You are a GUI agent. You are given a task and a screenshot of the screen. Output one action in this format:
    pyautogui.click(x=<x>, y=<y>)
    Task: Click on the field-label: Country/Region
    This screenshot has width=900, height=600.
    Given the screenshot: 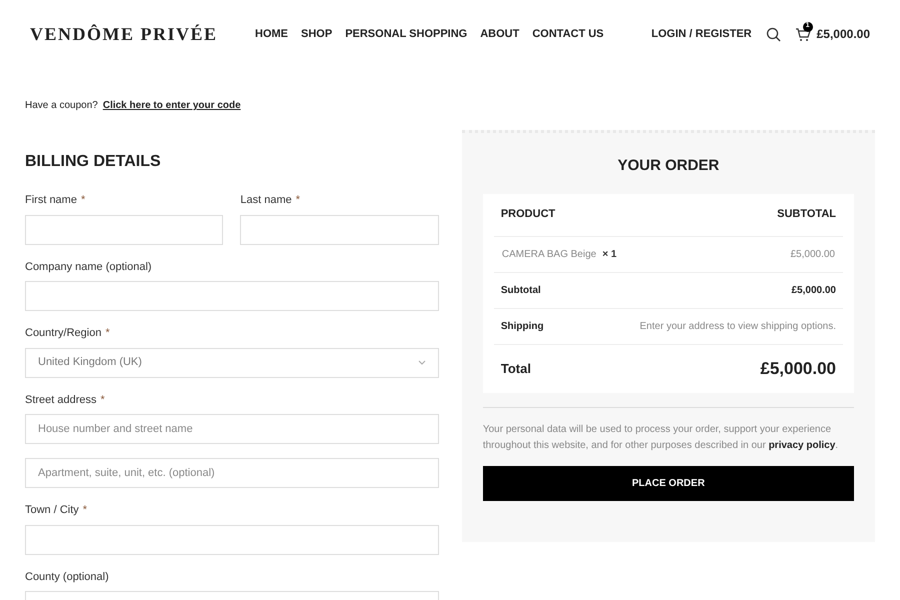 What is the action you would take?
    pyautogui.click(x=63, y=333)
    